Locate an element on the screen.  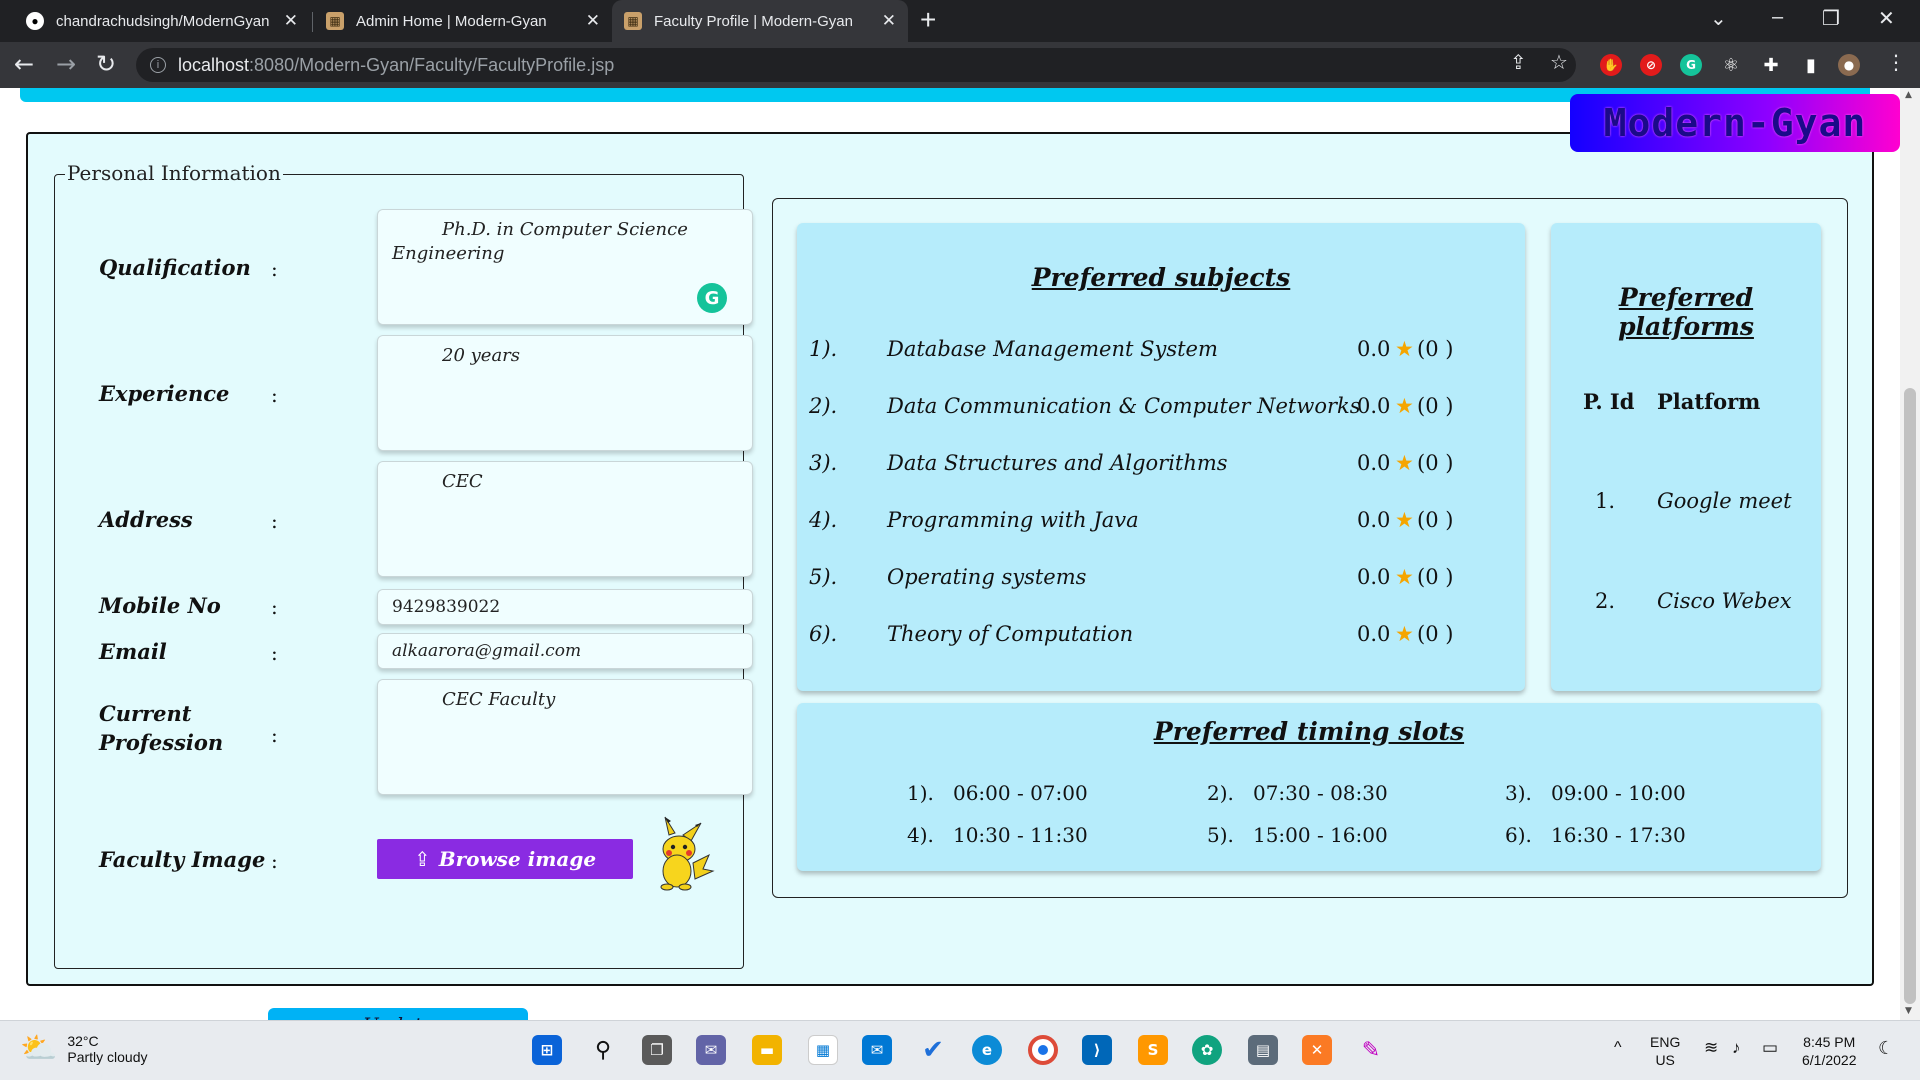
address-textarea: CEC is located at coordinates (565, 519).